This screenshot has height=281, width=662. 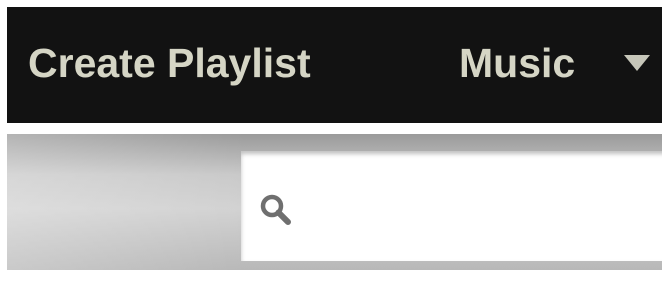 What do you see at coordinates (169, 63) in the screenshot?
I see `create-playlist-link: Create Playlist` at bounding box center [169, 63].